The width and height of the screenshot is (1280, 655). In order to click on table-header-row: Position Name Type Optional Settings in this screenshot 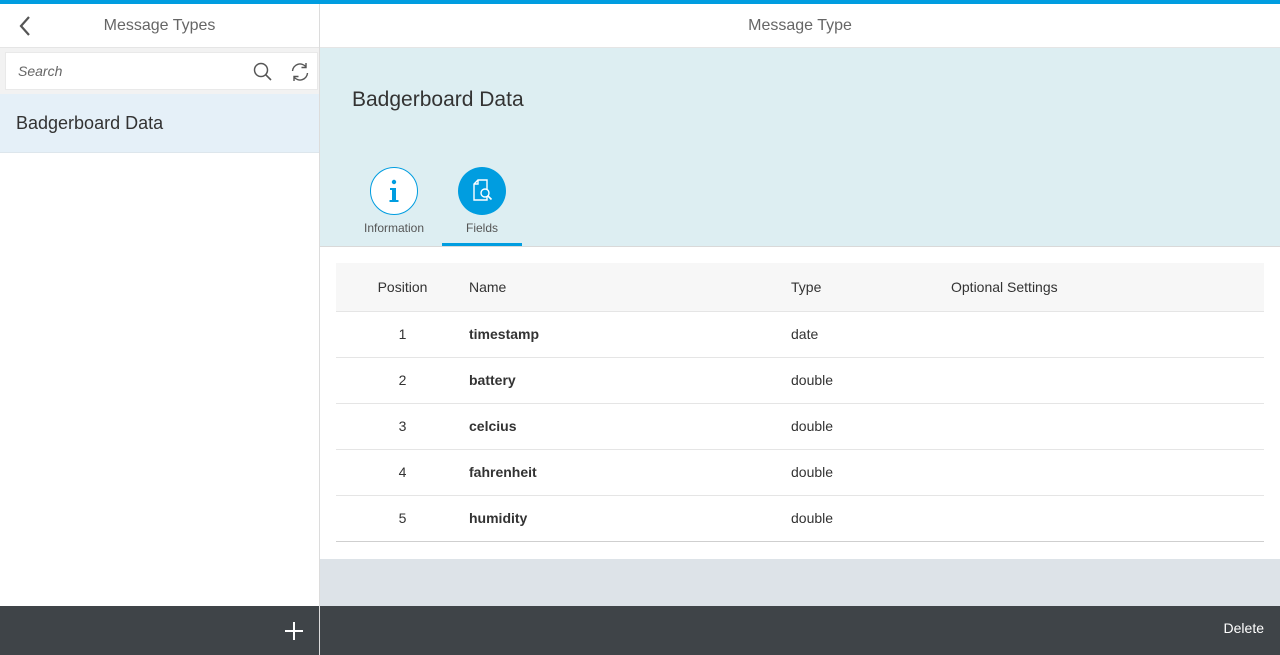, I will do `click(800, 287)`.